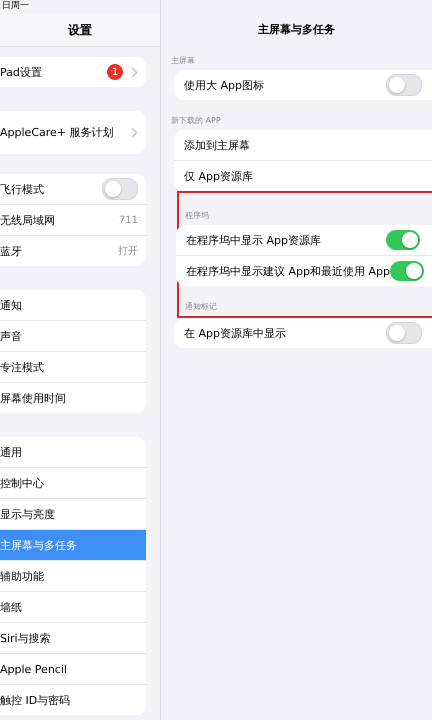 This screenshot has height=720, width=432. I want to click on settings-item: 专注模式, so click(73, 366).